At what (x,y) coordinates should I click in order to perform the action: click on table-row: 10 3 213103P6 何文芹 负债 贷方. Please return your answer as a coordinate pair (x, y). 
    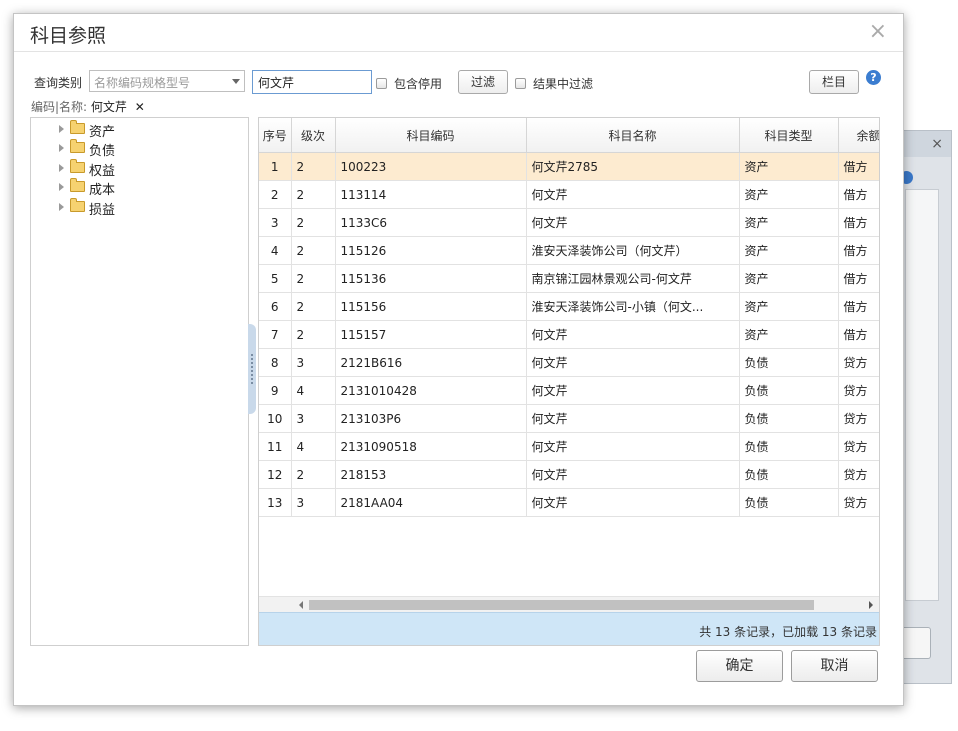
    Looking at the image, I should click on (569, 418).